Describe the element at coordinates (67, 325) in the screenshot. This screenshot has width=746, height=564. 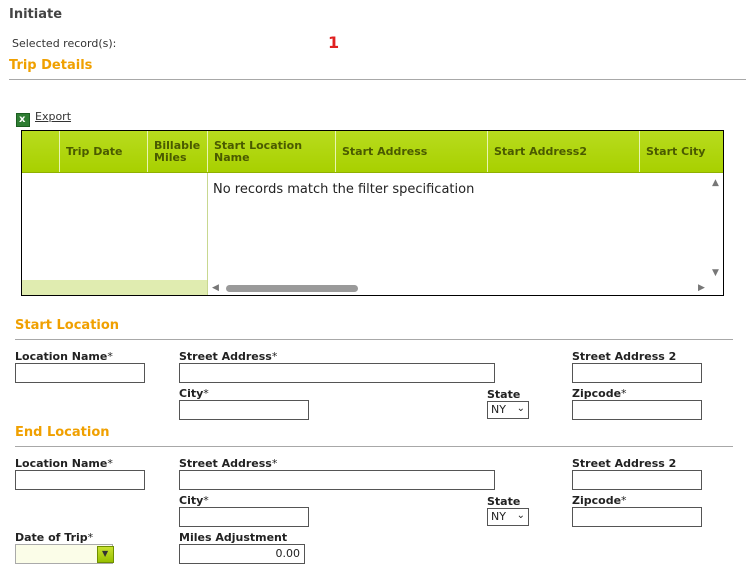
I see `start-location-title: Start Location` at that location.